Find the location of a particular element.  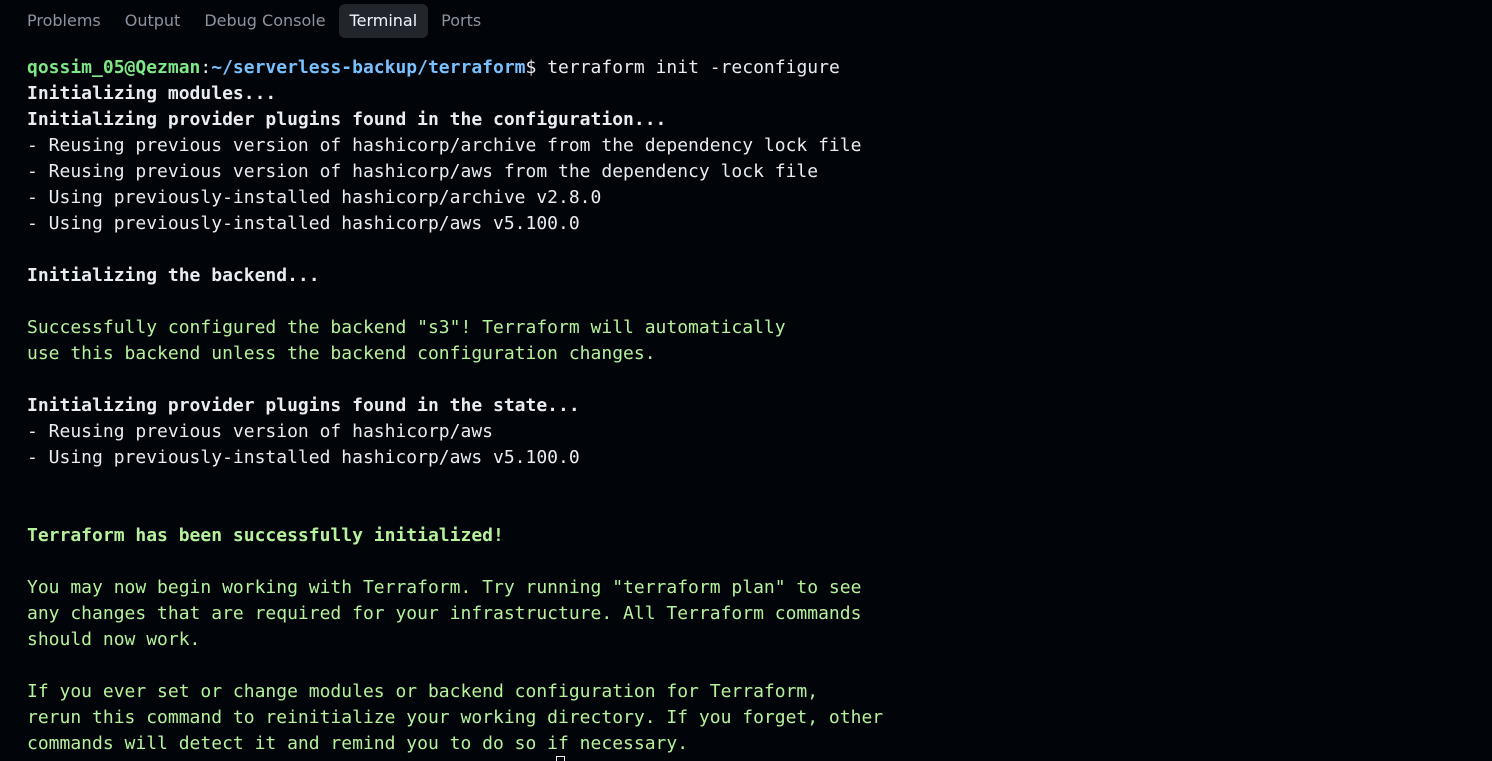

text-cursor is located at coordinates (560, 758).